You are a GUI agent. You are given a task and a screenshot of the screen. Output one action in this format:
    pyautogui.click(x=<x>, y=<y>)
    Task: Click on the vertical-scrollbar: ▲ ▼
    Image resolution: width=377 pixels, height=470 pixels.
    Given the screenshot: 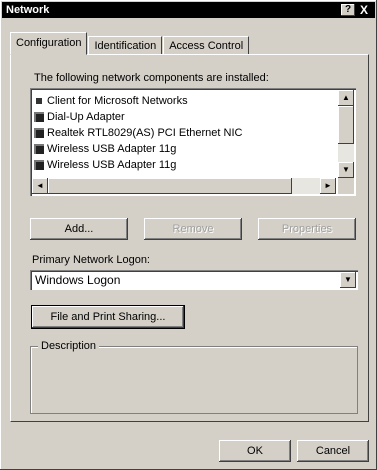 What is the action you would take?
    pyautogui.click(x=346, y=134)
    